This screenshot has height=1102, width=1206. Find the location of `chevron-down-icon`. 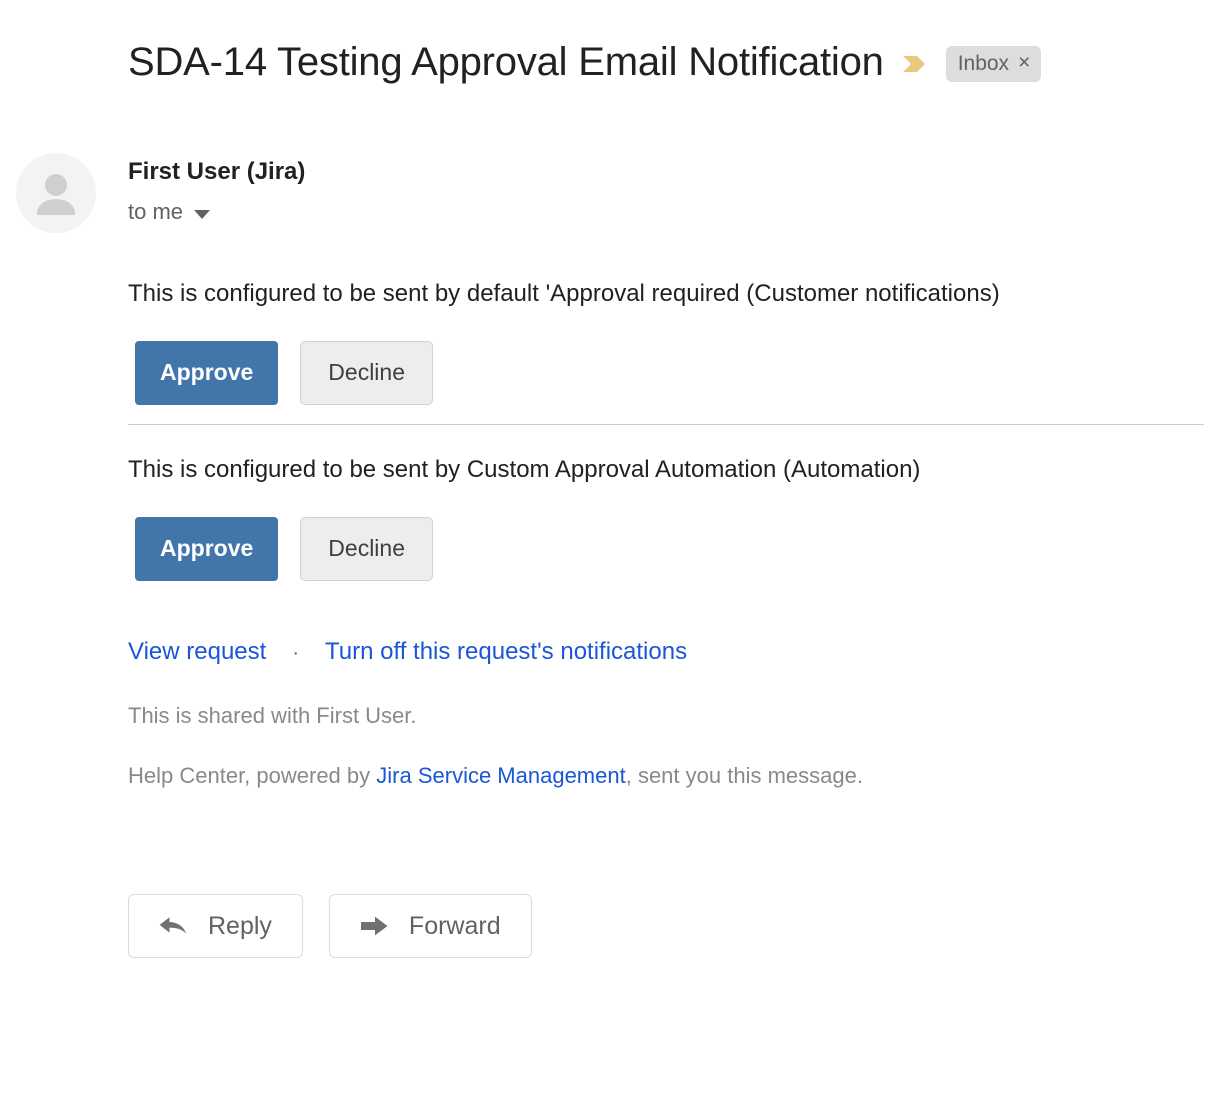

chevron-down-icon is located at coordinates (202, 214).